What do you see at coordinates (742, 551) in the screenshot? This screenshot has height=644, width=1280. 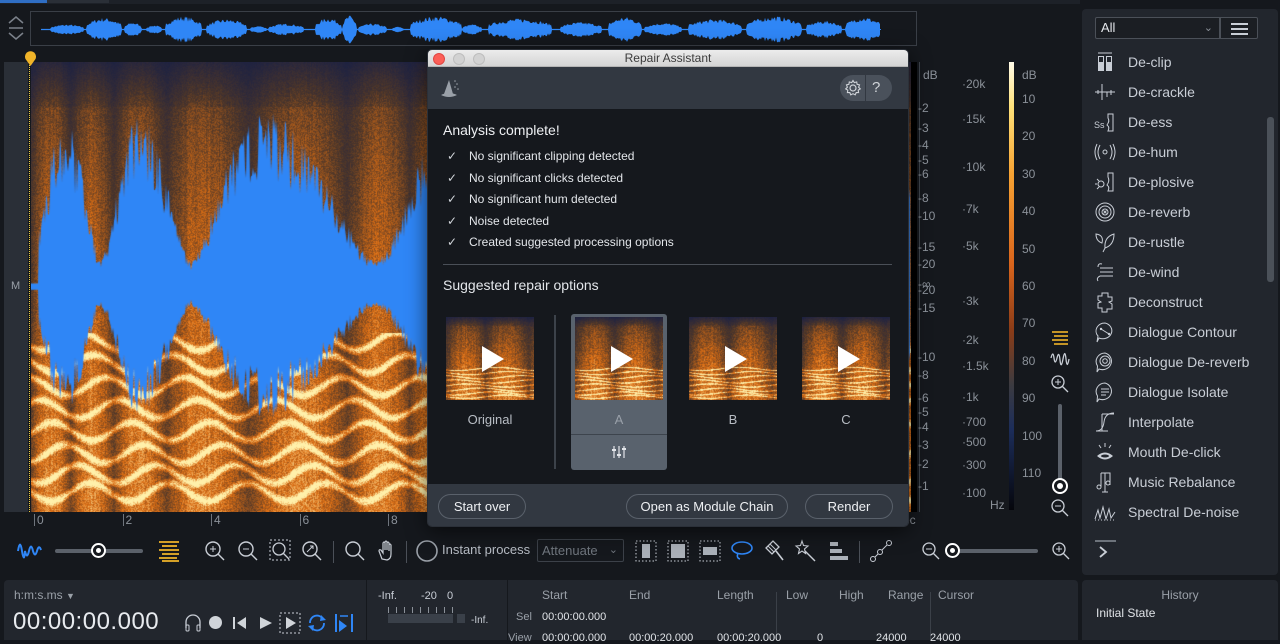 I see `lasso-tool-icon` at bounding box center [742, 551].